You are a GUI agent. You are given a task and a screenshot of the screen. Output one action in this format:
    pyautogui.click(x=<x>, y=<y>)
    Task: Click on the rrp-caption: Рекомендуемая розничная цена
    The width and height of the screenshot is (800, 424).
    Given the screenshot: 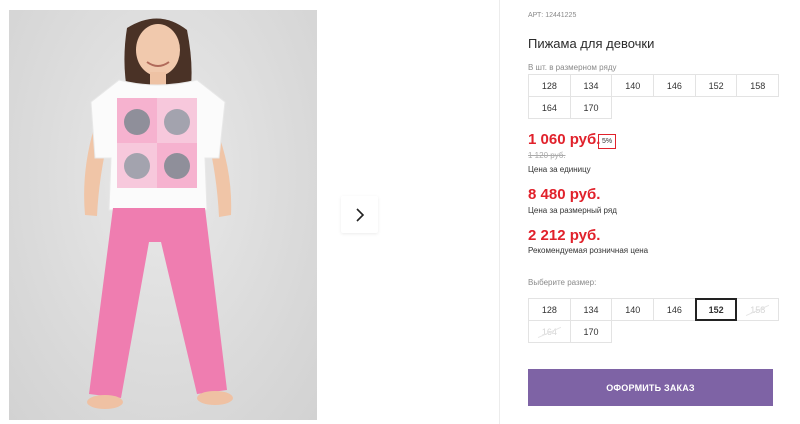 What is the action you would take?
    pyautogui.click(x=588, y=250)
    